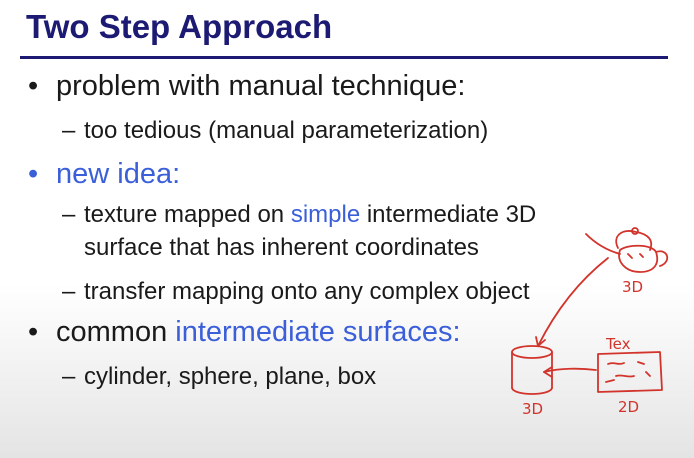  What do you see at coordinates (532, 409) in the screenshot?
I see `cylinder-3d-label: 3D` at bounding box center [532, 409].